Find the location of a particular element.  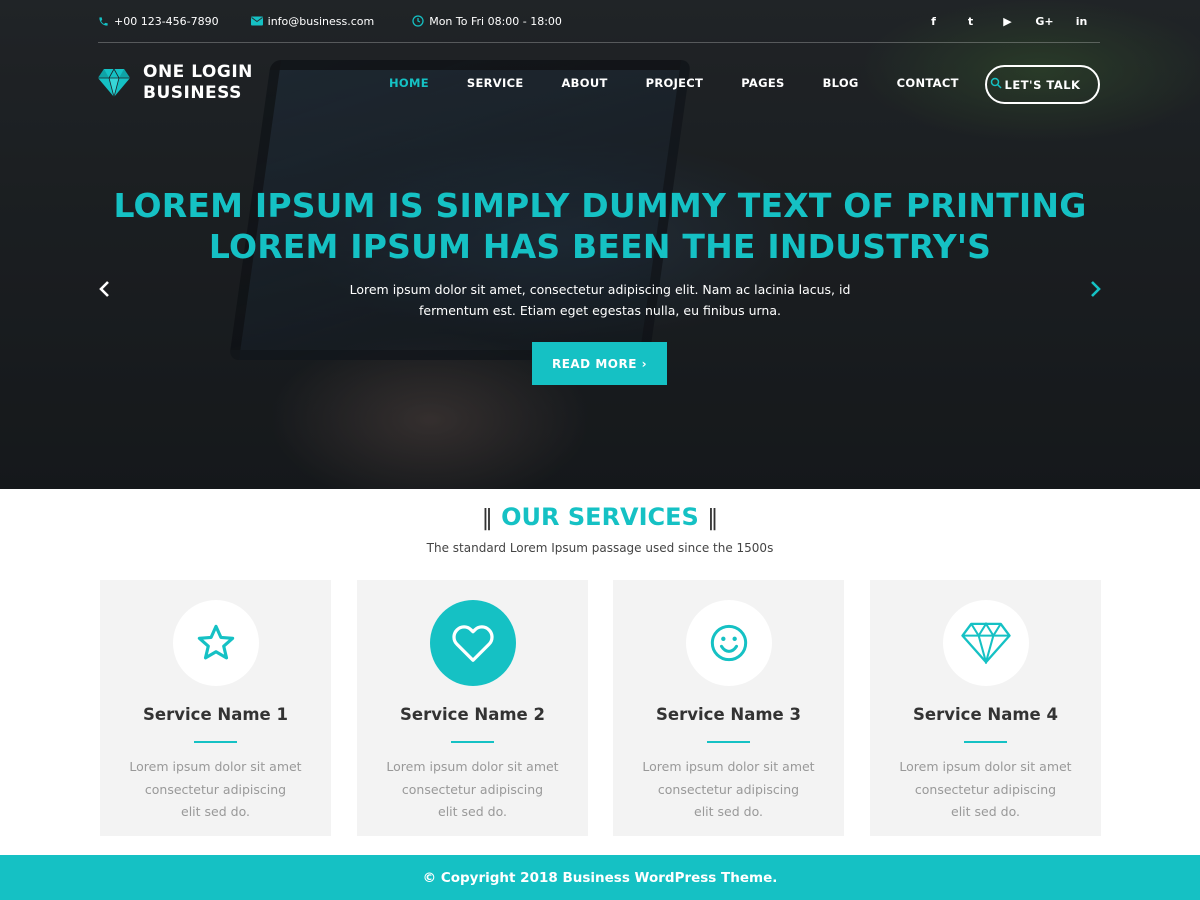

hours-info: Mon To Fri 08:00 - 18:00 is located at coordinates (487, 21).